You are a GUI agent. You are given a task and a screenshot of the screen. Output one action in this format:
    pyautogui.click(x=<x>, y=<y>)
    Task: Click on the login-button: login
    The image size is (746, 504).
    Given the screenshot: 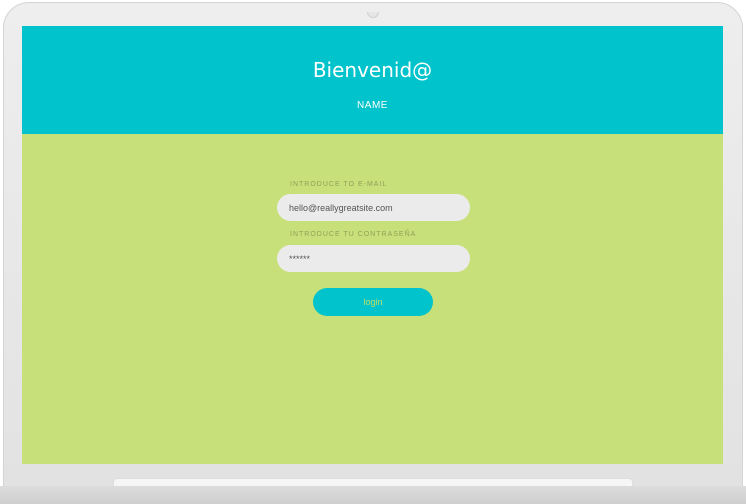 What is the action you would take?
    pyautogui.click(x=373, y=302)
    